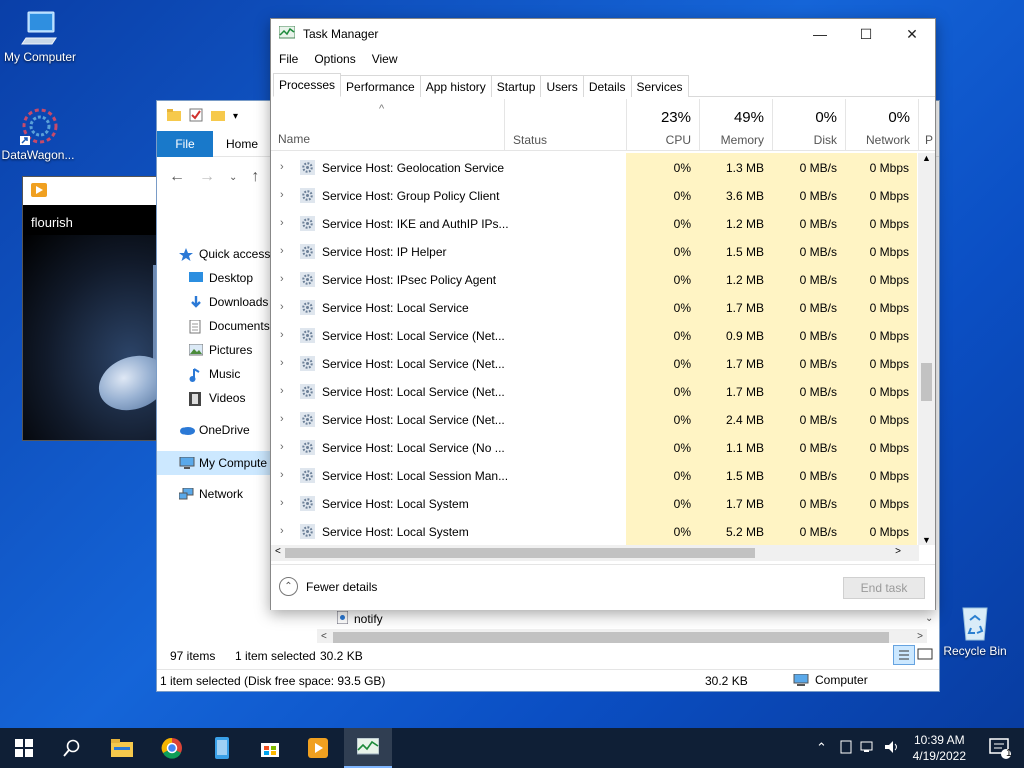 This screenshot has width=1024, height=768. I want to click on customize-toolbar-icon: ▾, so click(235, 116).